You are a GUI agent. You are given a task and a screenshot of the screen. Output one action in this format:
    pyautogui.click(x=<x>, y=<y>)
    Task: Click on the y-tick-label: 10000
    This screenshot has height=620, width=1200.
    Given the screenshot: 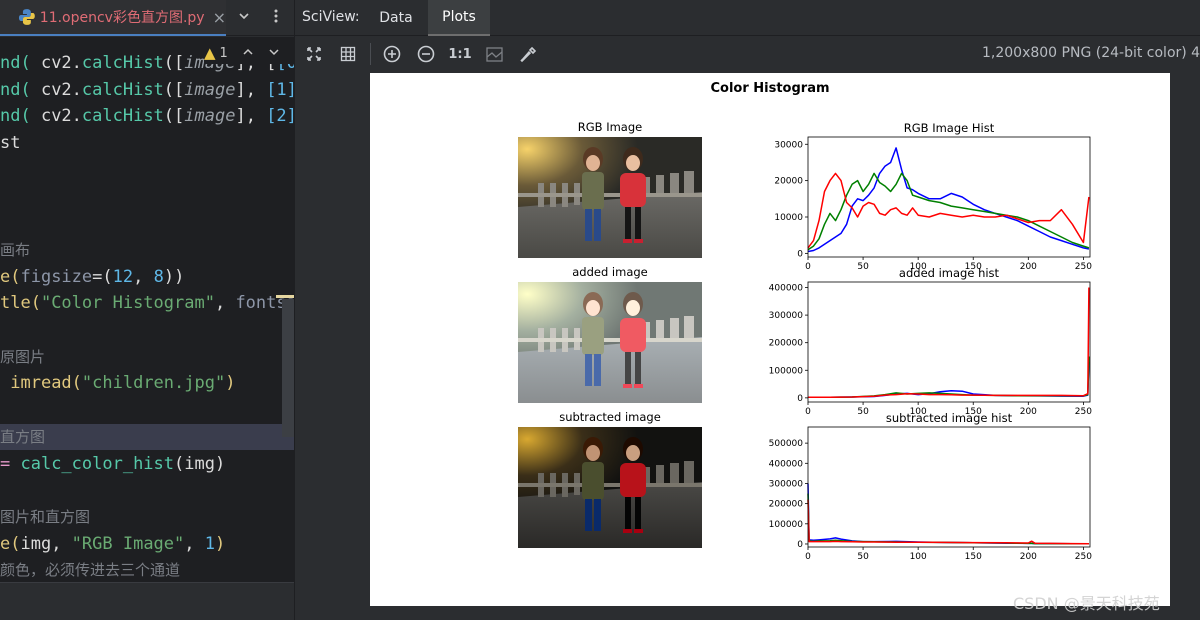 What is the action you would take?
    pyautogui.click(x=788, y=218)
    